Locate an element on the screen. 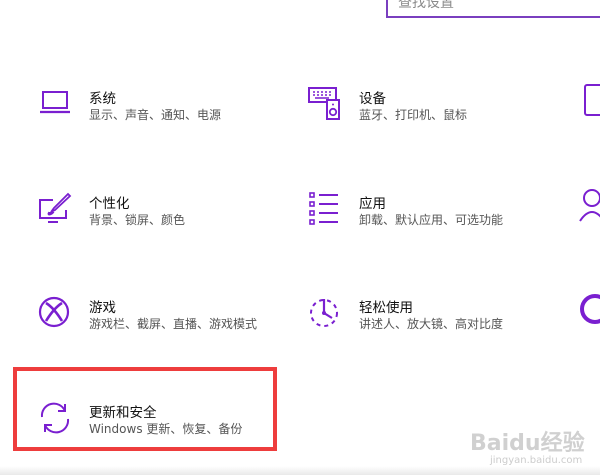 The width and height of the screenshot is (600, 475). apps-list-icon is located at coordinates (325, 209).